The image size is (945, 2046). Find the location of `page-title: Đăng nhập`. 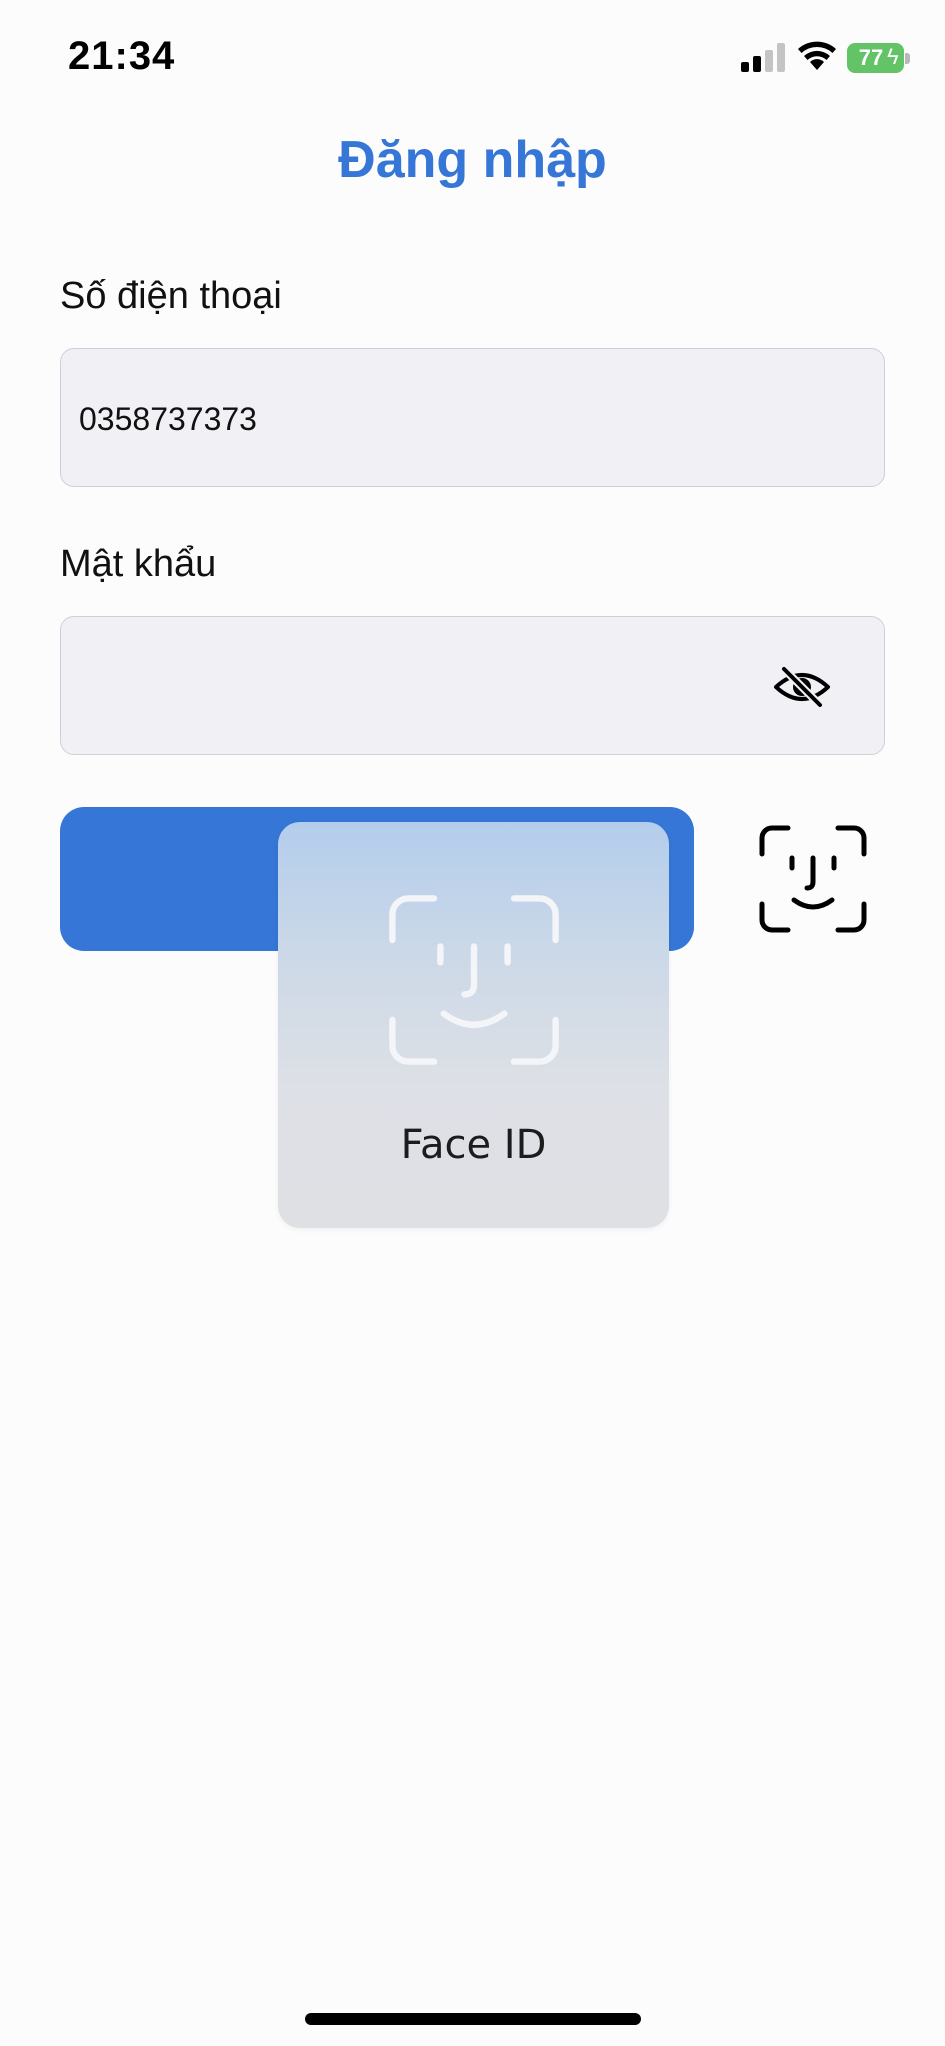

page-title: Đăng nhập is located at coordinates (472, 160).